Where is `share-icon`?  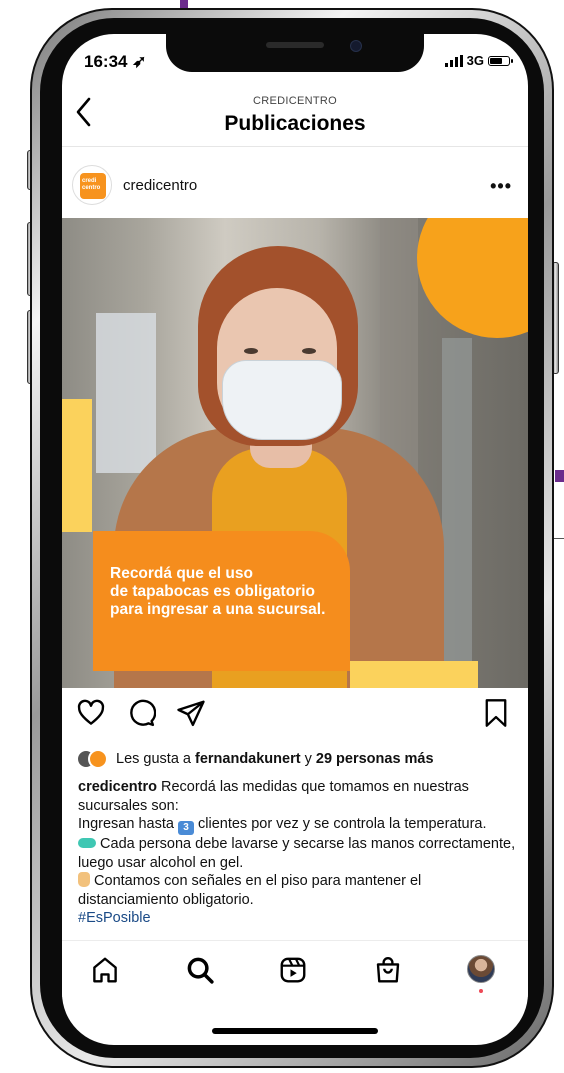
share-icon is located at coordinates (191, 713).